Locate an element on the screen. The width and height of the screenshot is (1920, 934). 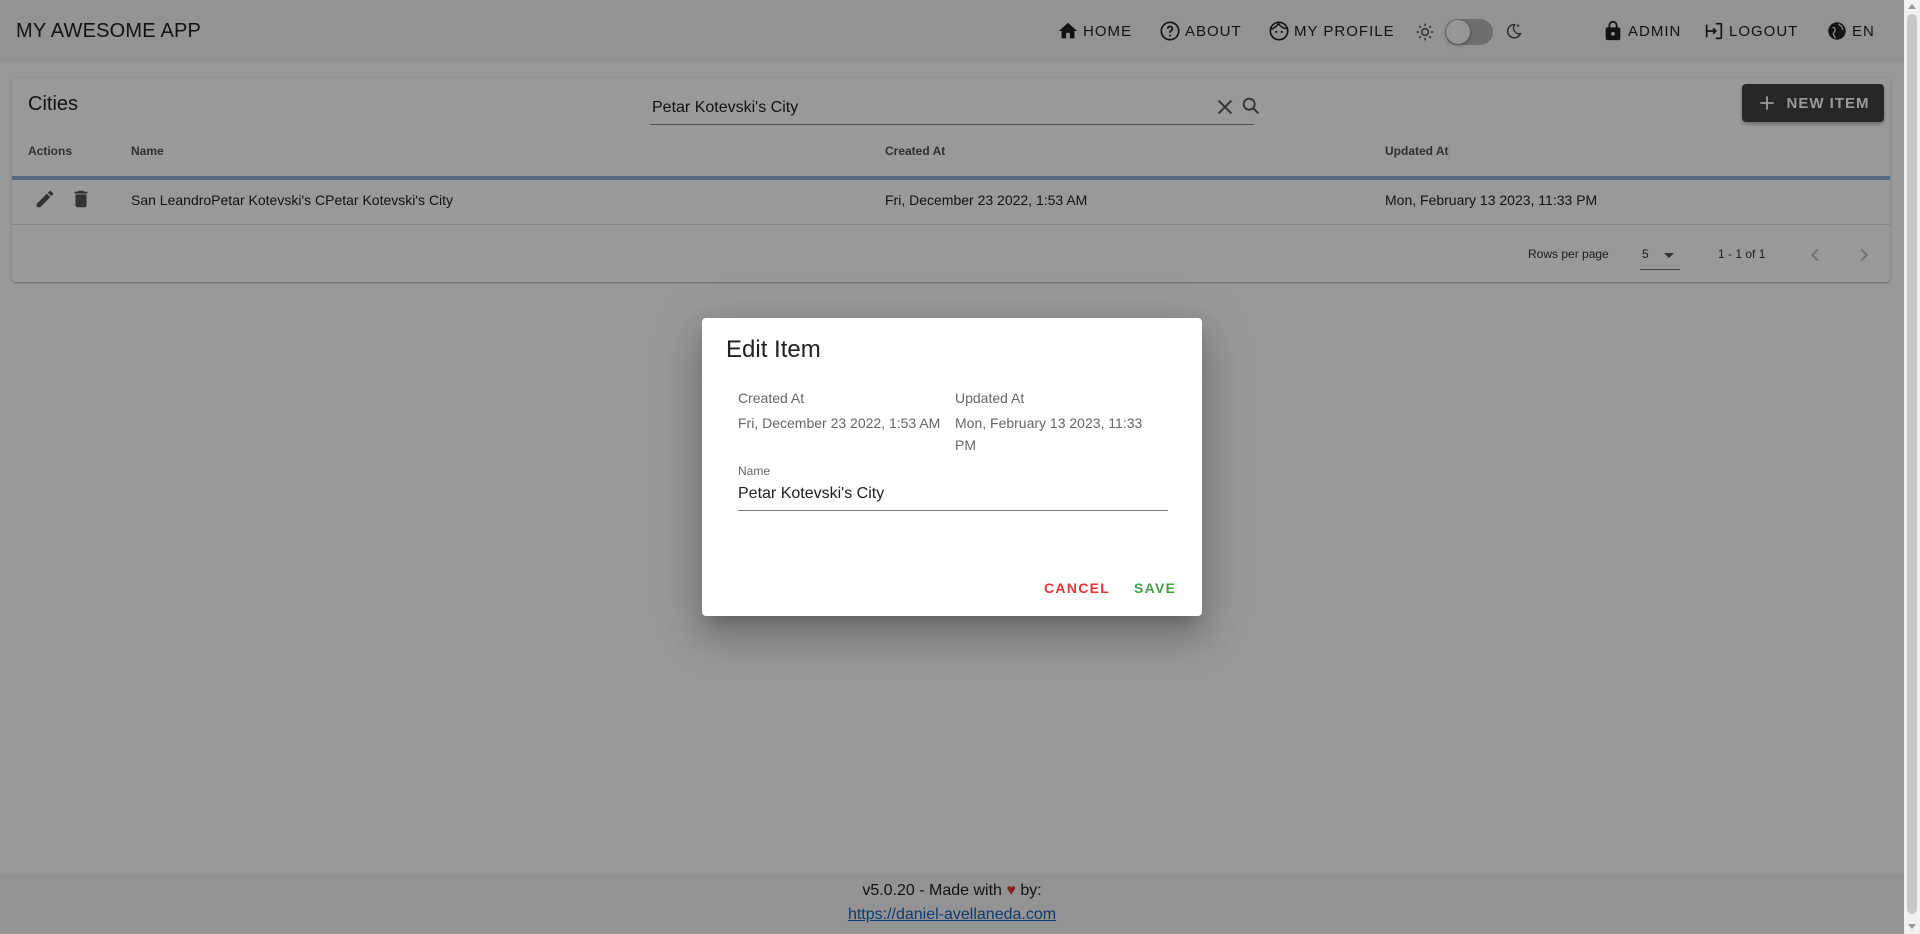
scroll-down-icon is located at coordinates (1912, 926).